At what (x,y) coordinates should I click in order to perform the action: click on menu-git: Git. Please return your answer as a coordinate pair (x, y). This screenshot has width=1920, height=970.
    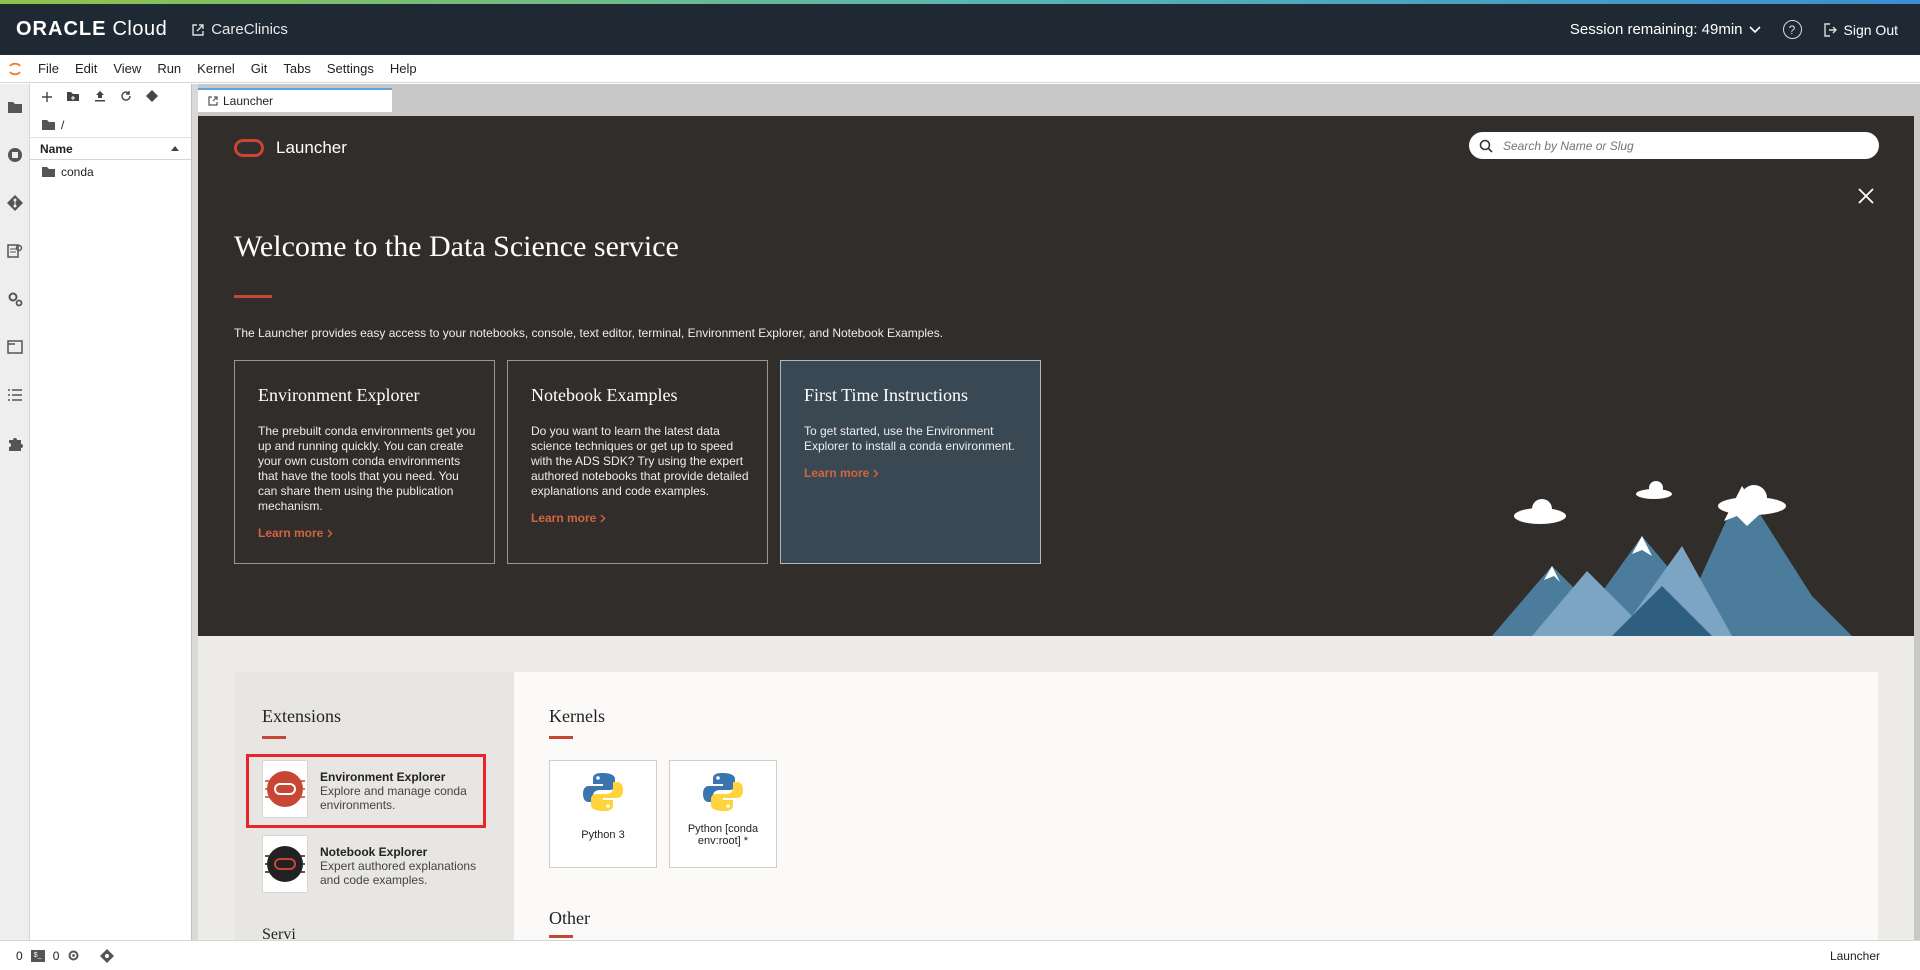
    Looking at the image, I should click on (259, 68).